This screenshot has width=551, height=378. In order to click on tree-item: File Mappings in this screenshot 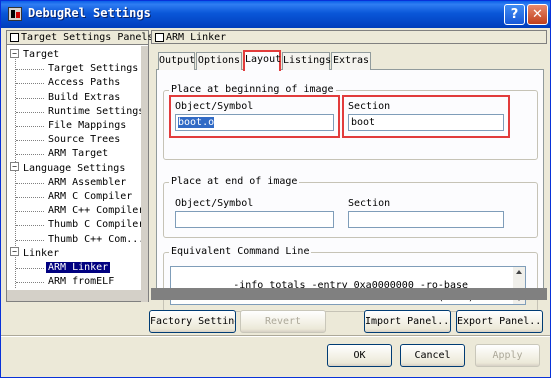, I will do `click(87, 126)`.